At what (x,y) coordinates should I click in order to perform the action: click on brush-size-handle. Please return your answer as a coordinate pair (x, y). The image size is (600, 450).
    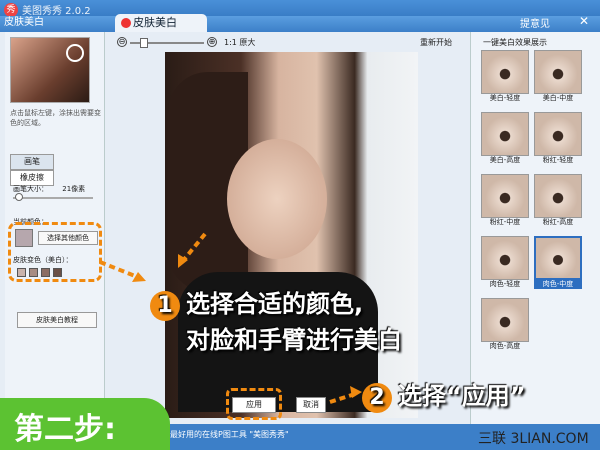
    Looking at the image, I should click on (19, 197).